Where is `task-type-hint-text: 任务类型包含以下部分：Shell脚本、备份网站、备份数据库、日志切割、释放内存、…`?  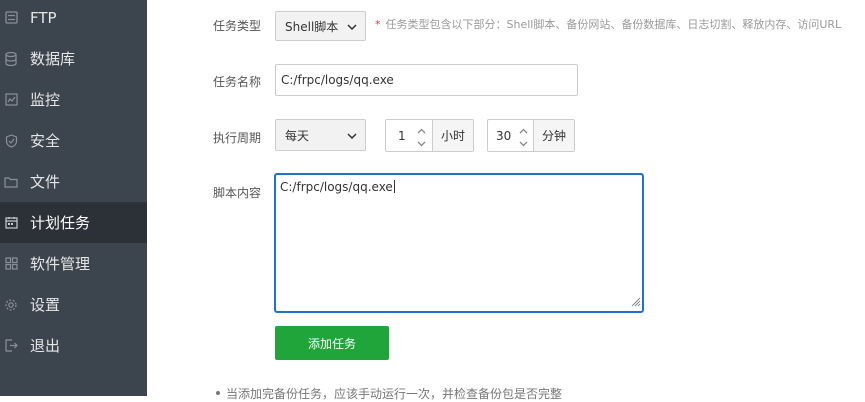 task-type-hint-text: 任务类型包含以下部分：Shell脚本、备份网站、备份数据库、日志切割、释放内存、… is located at coordinates (613, 24).